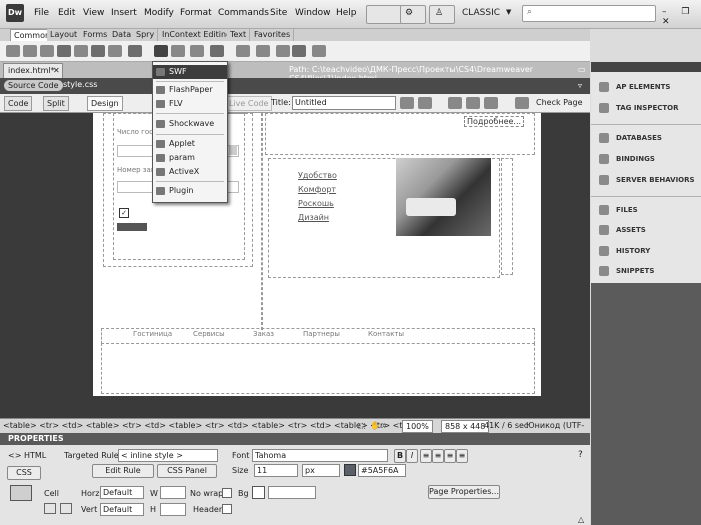 The image size is (701, 525). What do you see at coordinates (132, 227) in the screenshot?
I see `submit-button` at bounding box center [132, 227].